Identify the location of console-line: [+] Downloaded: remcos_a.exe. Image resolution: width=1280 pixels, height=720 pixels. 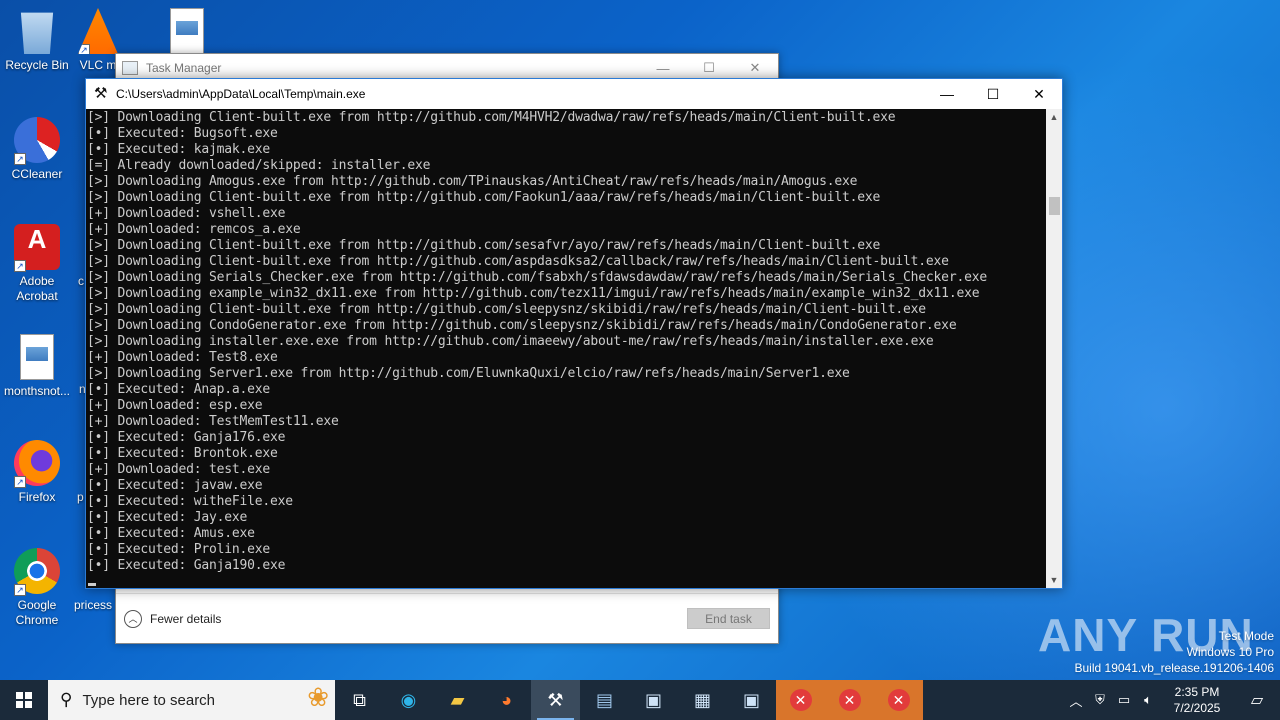
(194, 229).